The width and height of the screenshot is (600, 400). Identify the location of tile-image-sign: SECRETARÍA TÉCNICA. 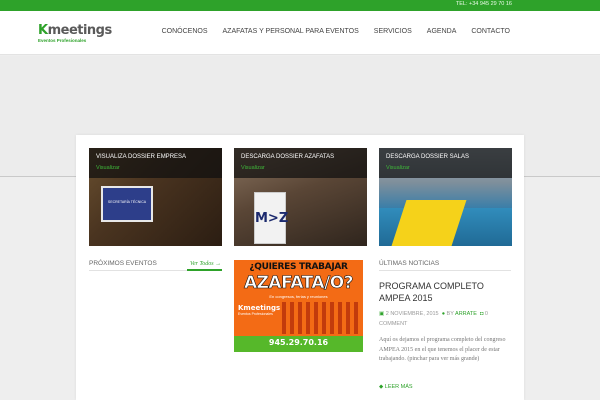
(127, 204).